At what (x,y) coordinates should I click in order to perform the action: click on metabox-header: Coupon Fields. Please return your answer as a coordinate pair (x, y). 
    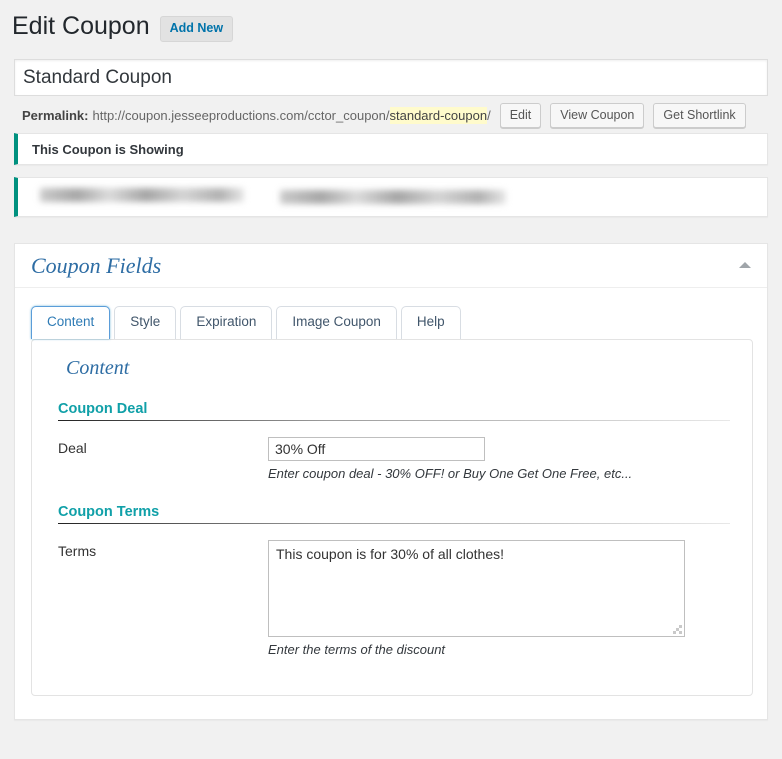
    Looking at the image, I should click on (391, 266).